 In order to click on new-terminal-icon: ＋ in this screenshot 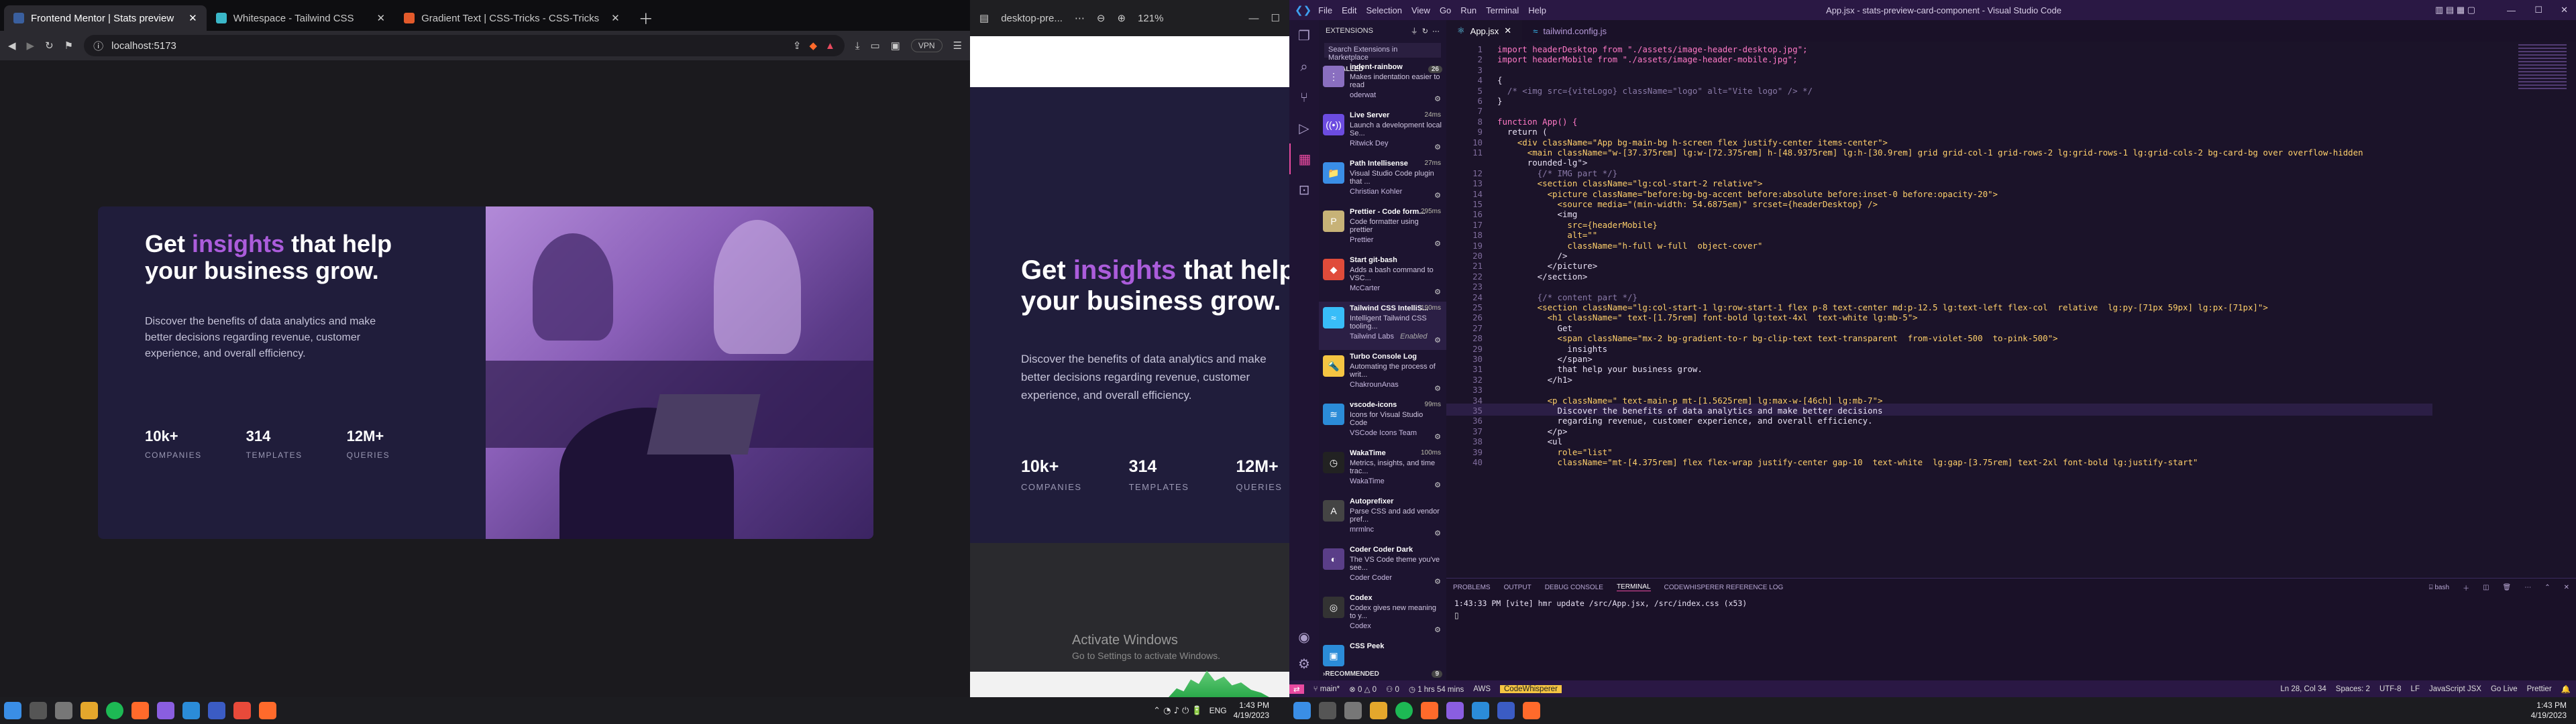, I will do `click(2466, 588)`.